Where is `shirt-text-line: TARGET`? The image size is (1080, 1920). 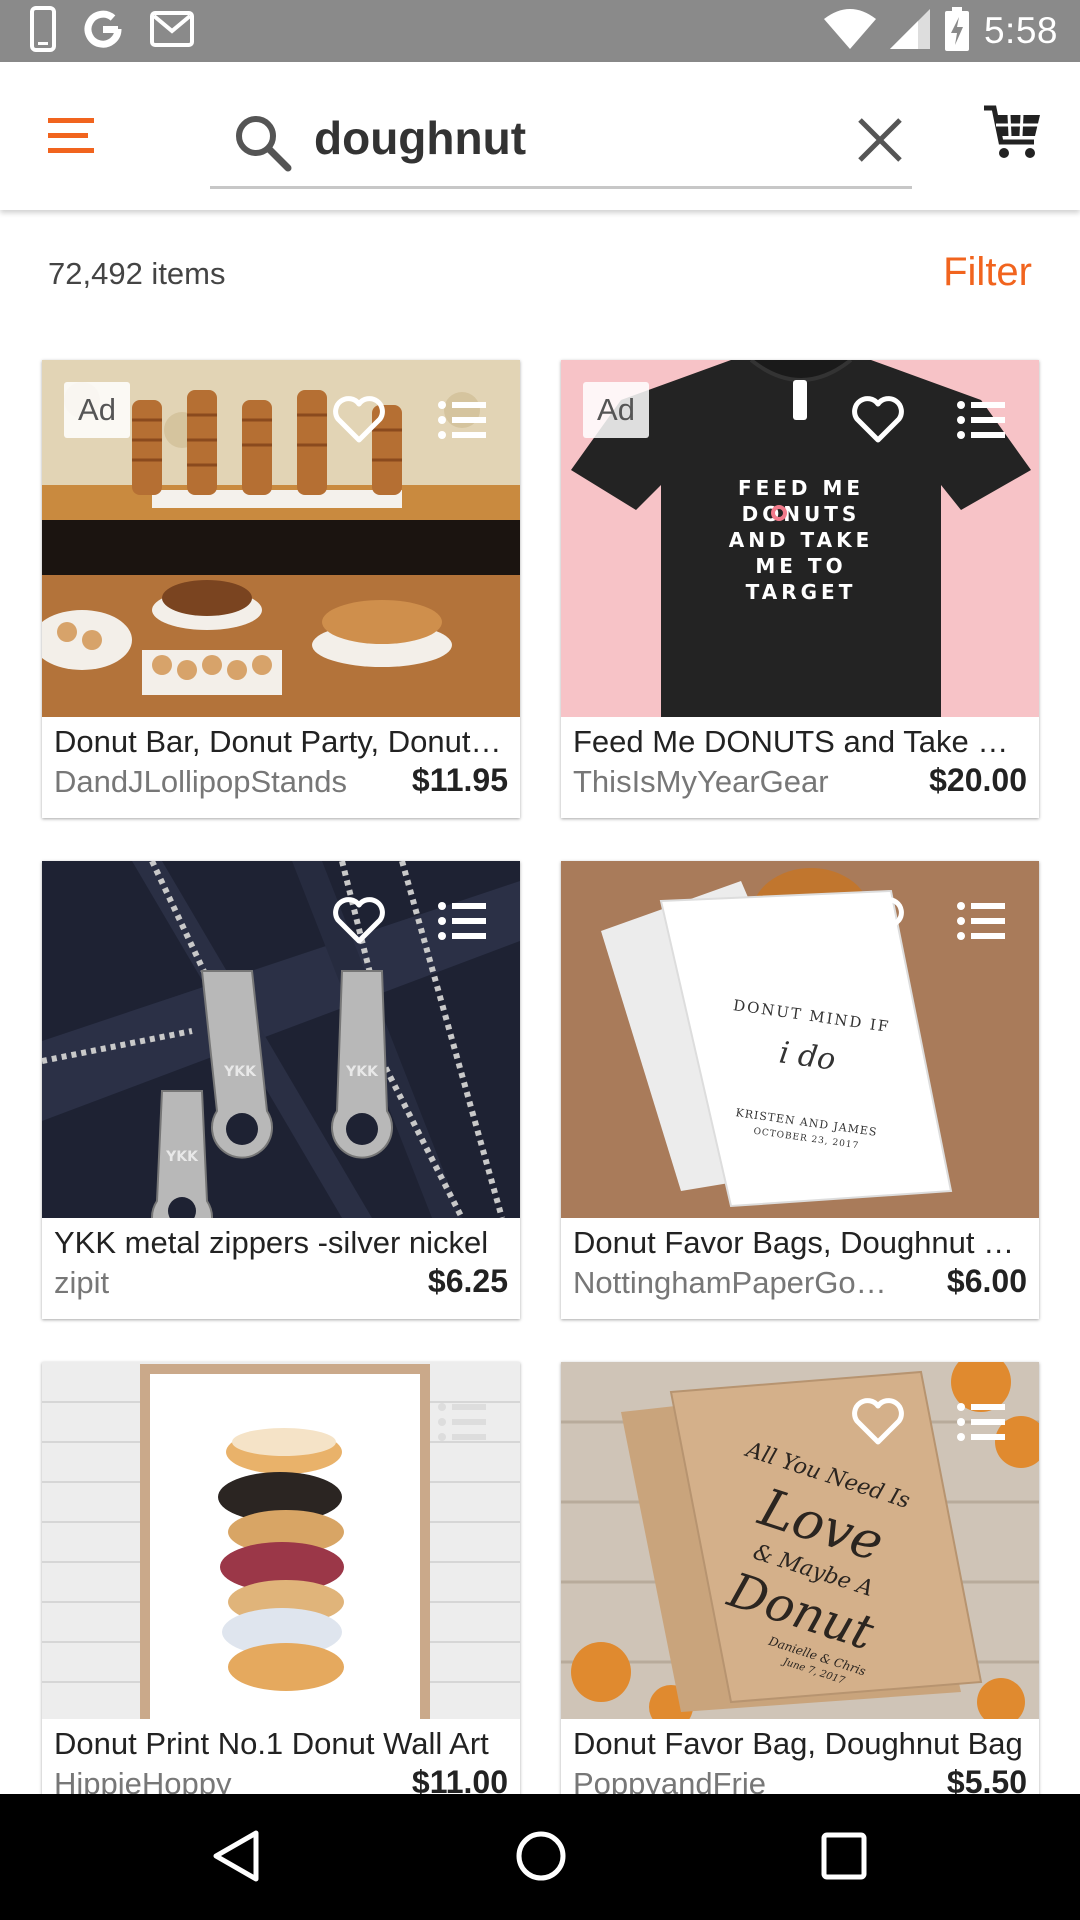 shirt-text-line: TARGET is located at coordinates (801, 592).